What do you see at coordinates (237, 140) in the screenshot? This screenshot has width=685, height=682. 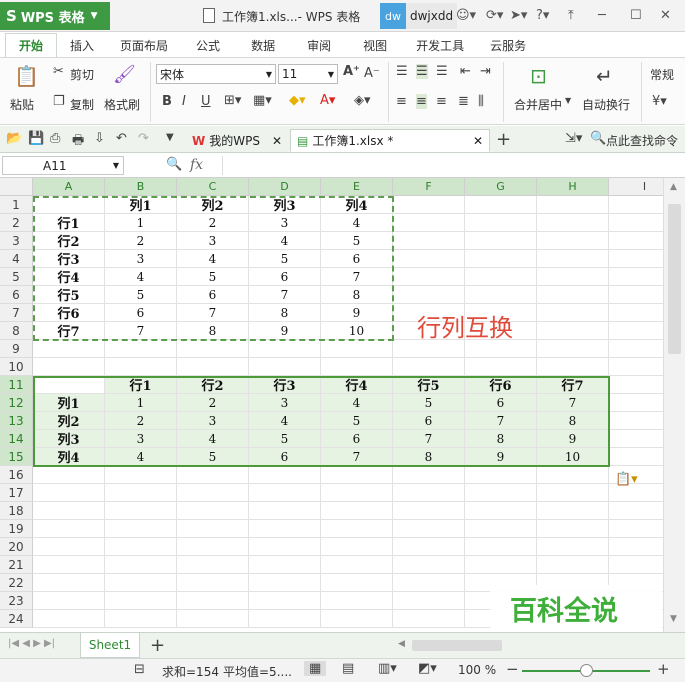 I see `tab-my-wps: W 我的WPS ✕` at bounding box center [237, 140].